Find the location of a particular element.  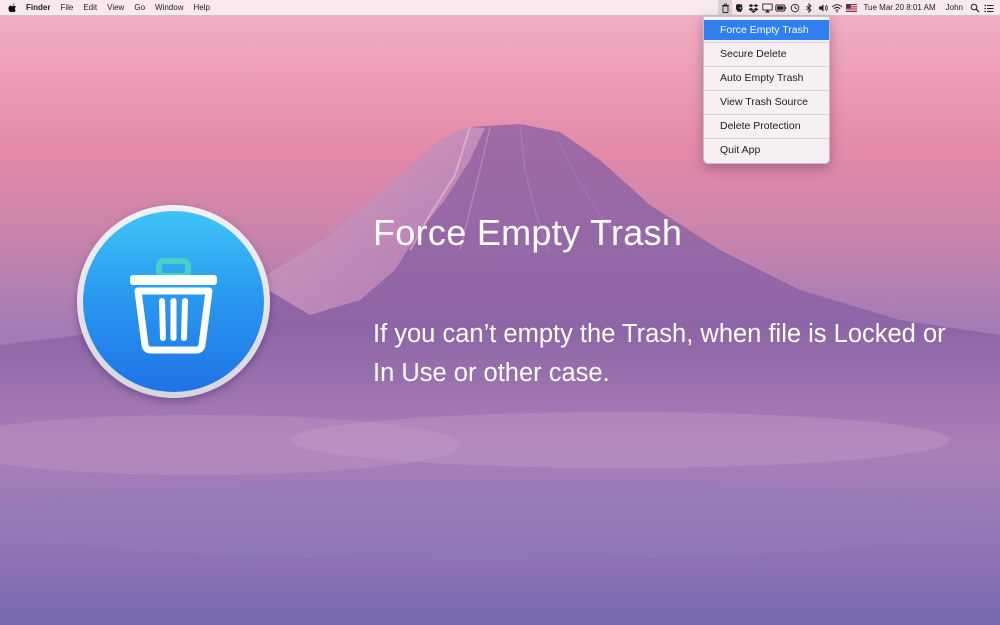

spotlight-search-icon is located at coordinates (975, 8).